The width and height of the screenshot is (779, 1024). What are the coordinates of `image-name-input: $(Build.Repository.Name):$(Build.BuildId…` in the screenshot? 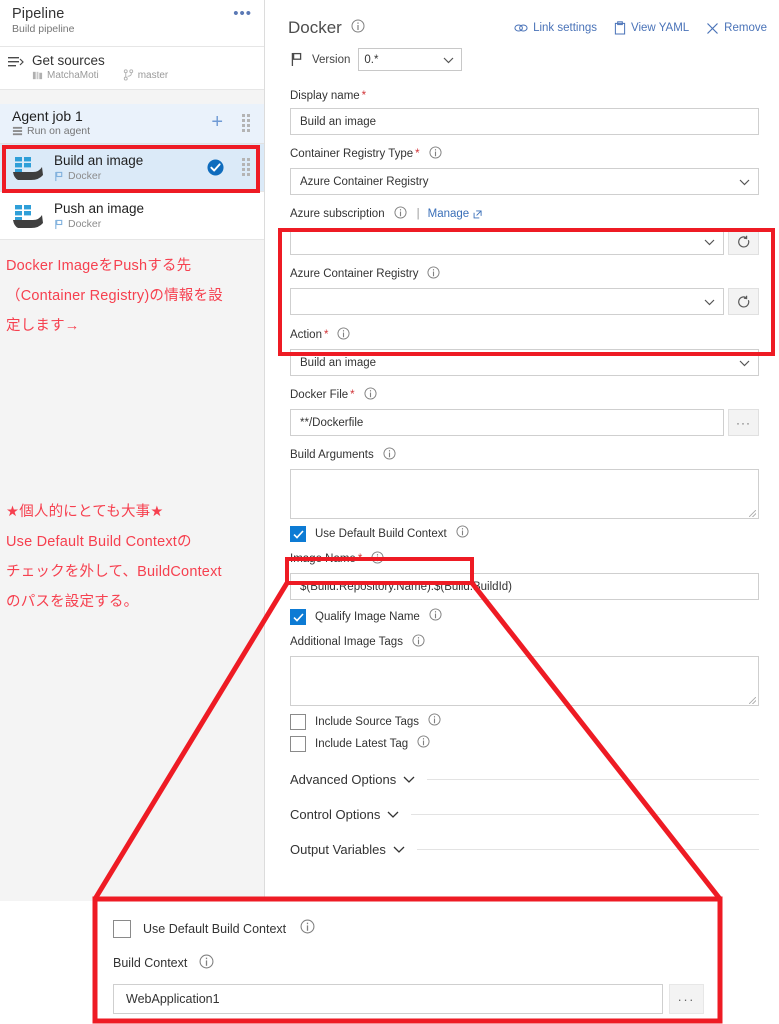 It's located at (524, 586).